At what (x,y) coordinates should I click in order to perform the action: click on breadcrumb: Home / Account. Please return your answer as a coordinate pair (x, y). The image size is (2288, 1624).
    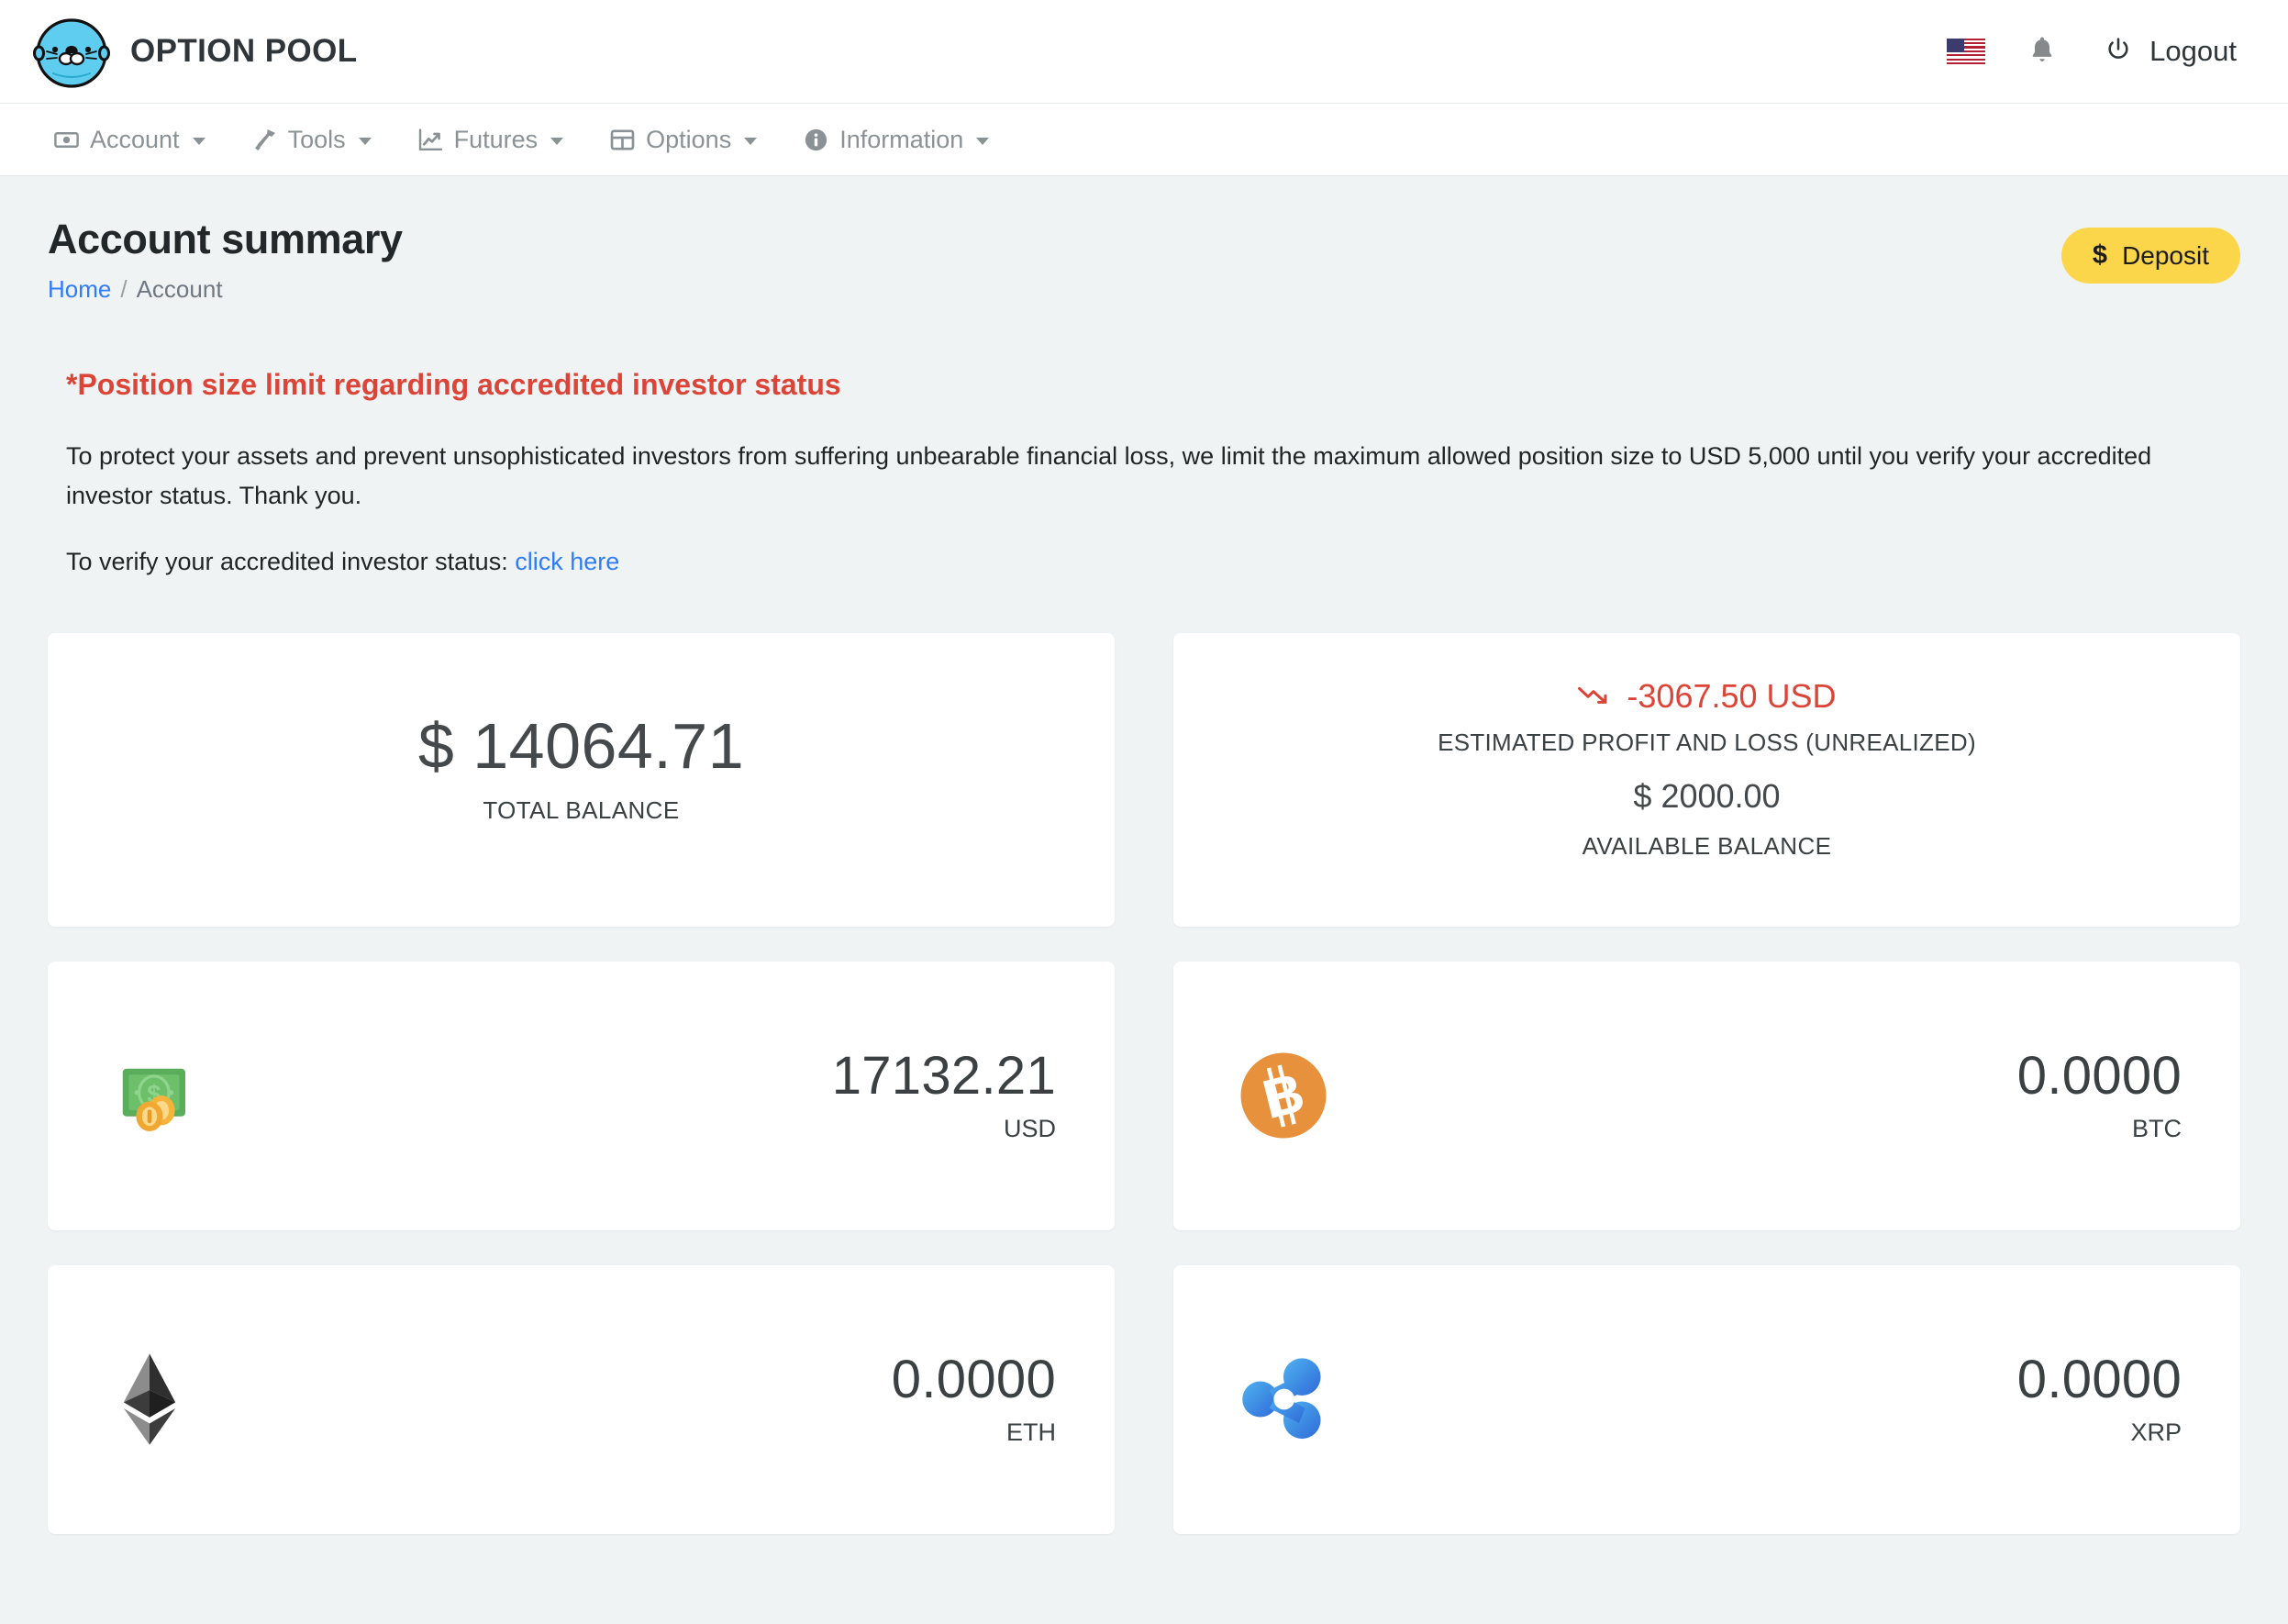
    Looking at the image, I should click on (1054, 289).